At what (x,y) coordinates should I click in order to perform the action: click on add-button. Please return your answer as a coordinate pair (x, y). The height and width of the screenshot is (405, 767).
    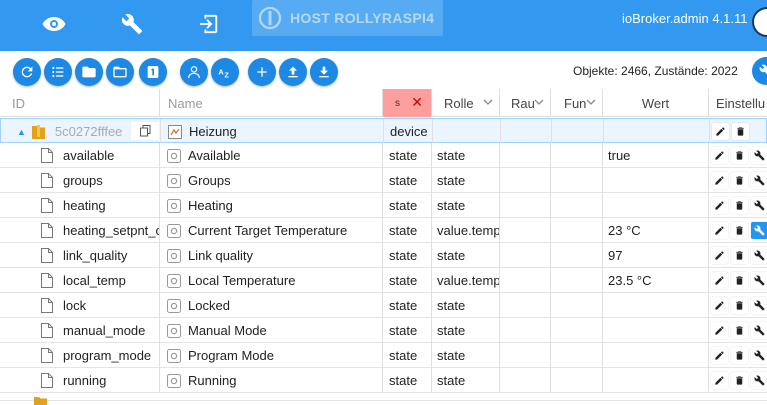
    Looking at the image, I should click on (262, 72).